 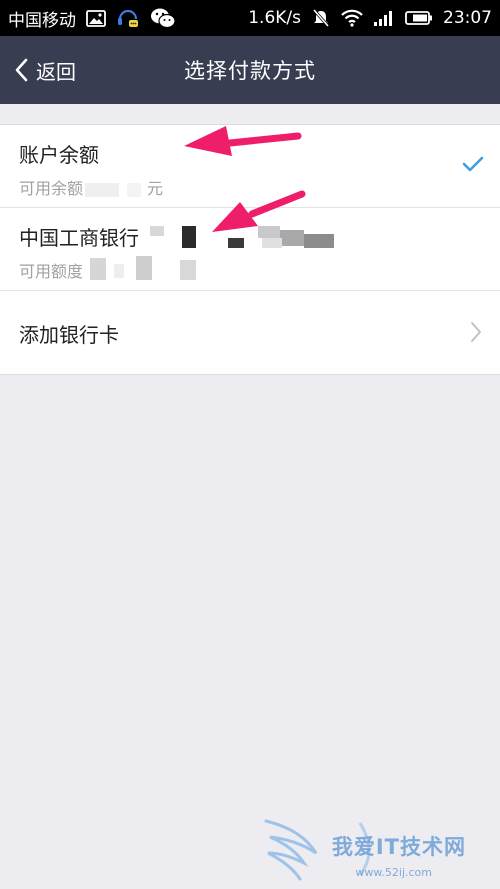 I want to click on masked-card-number, so click(x=245, y=237).